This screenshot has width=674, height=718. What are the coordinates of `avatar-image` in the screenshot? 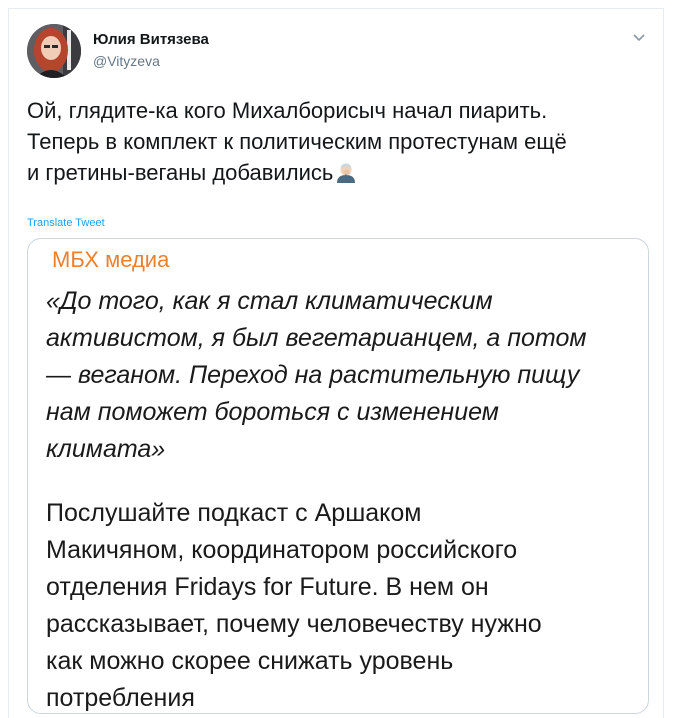 It's located at (54, 51).